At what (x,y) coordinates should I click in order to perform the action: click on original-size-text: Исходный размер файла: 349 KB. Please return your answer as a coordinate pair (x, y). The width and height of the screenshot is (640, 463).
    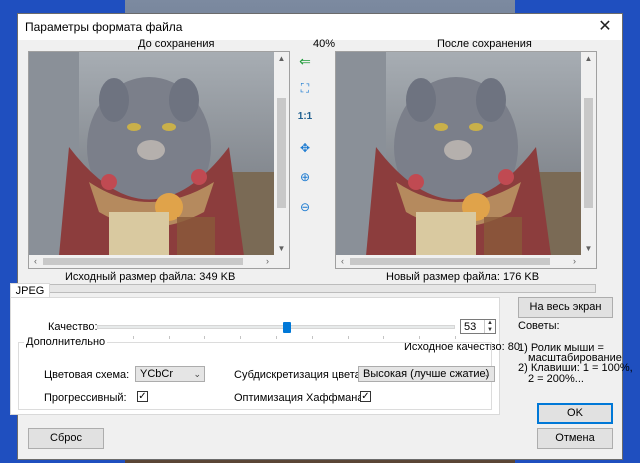
    Looking at the image, I should click on (150, 277).